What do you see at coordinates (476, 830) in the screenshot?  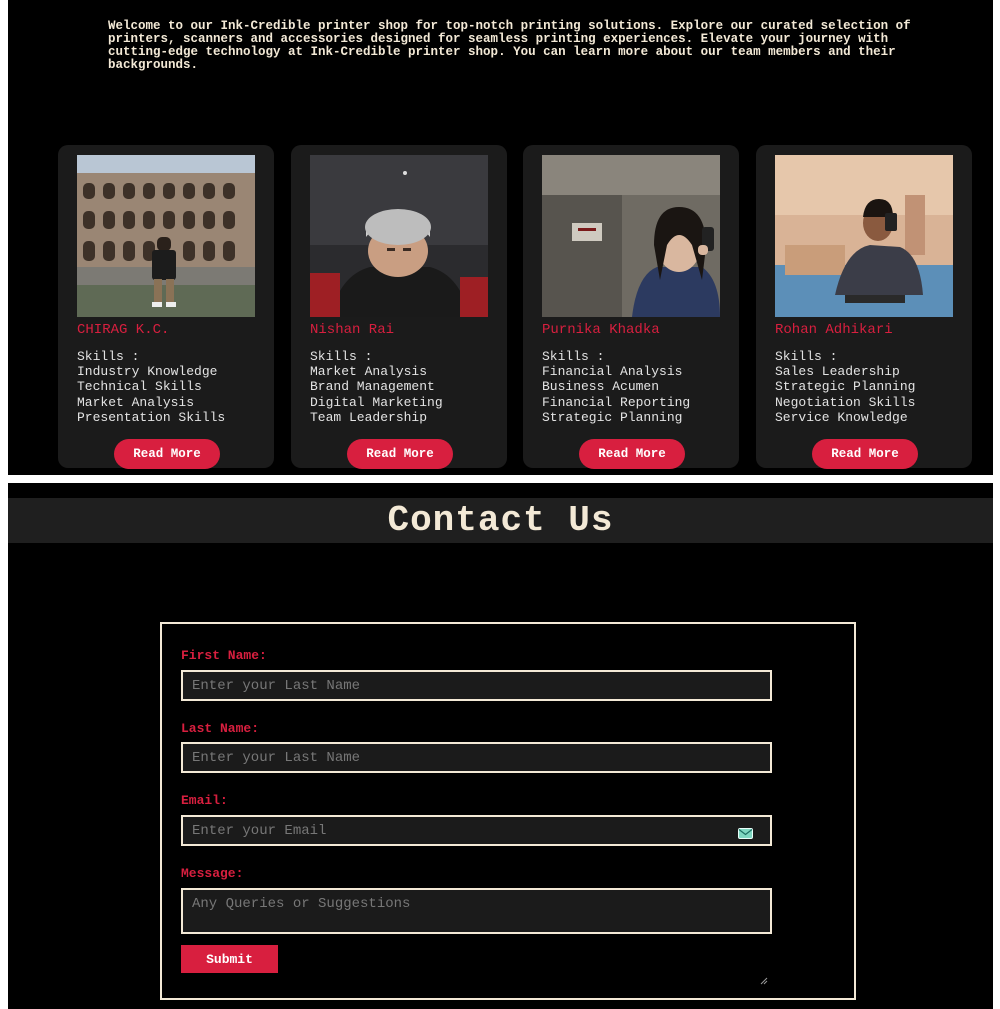 I see `email-input` at bounding box center [476, 830].